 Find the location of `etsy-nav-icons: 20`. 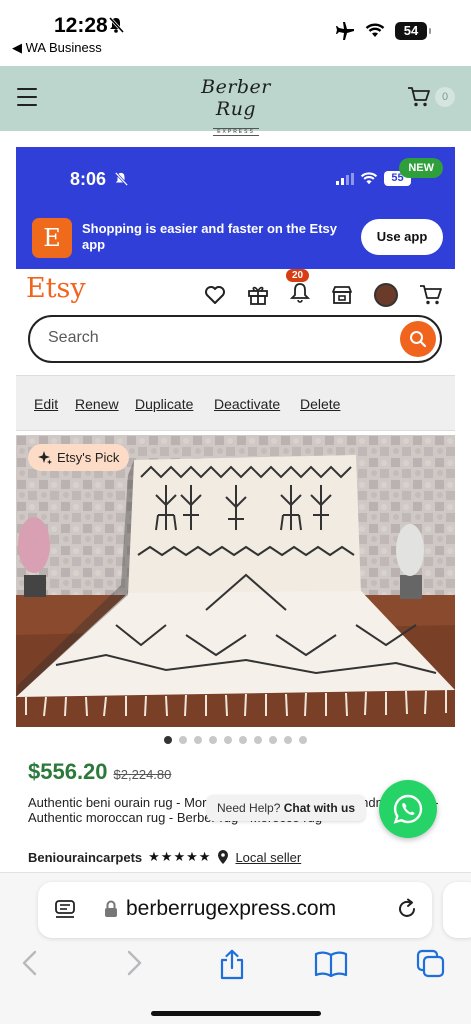

etsy-nav-icons: 20 is located at coordinates (323, 288).